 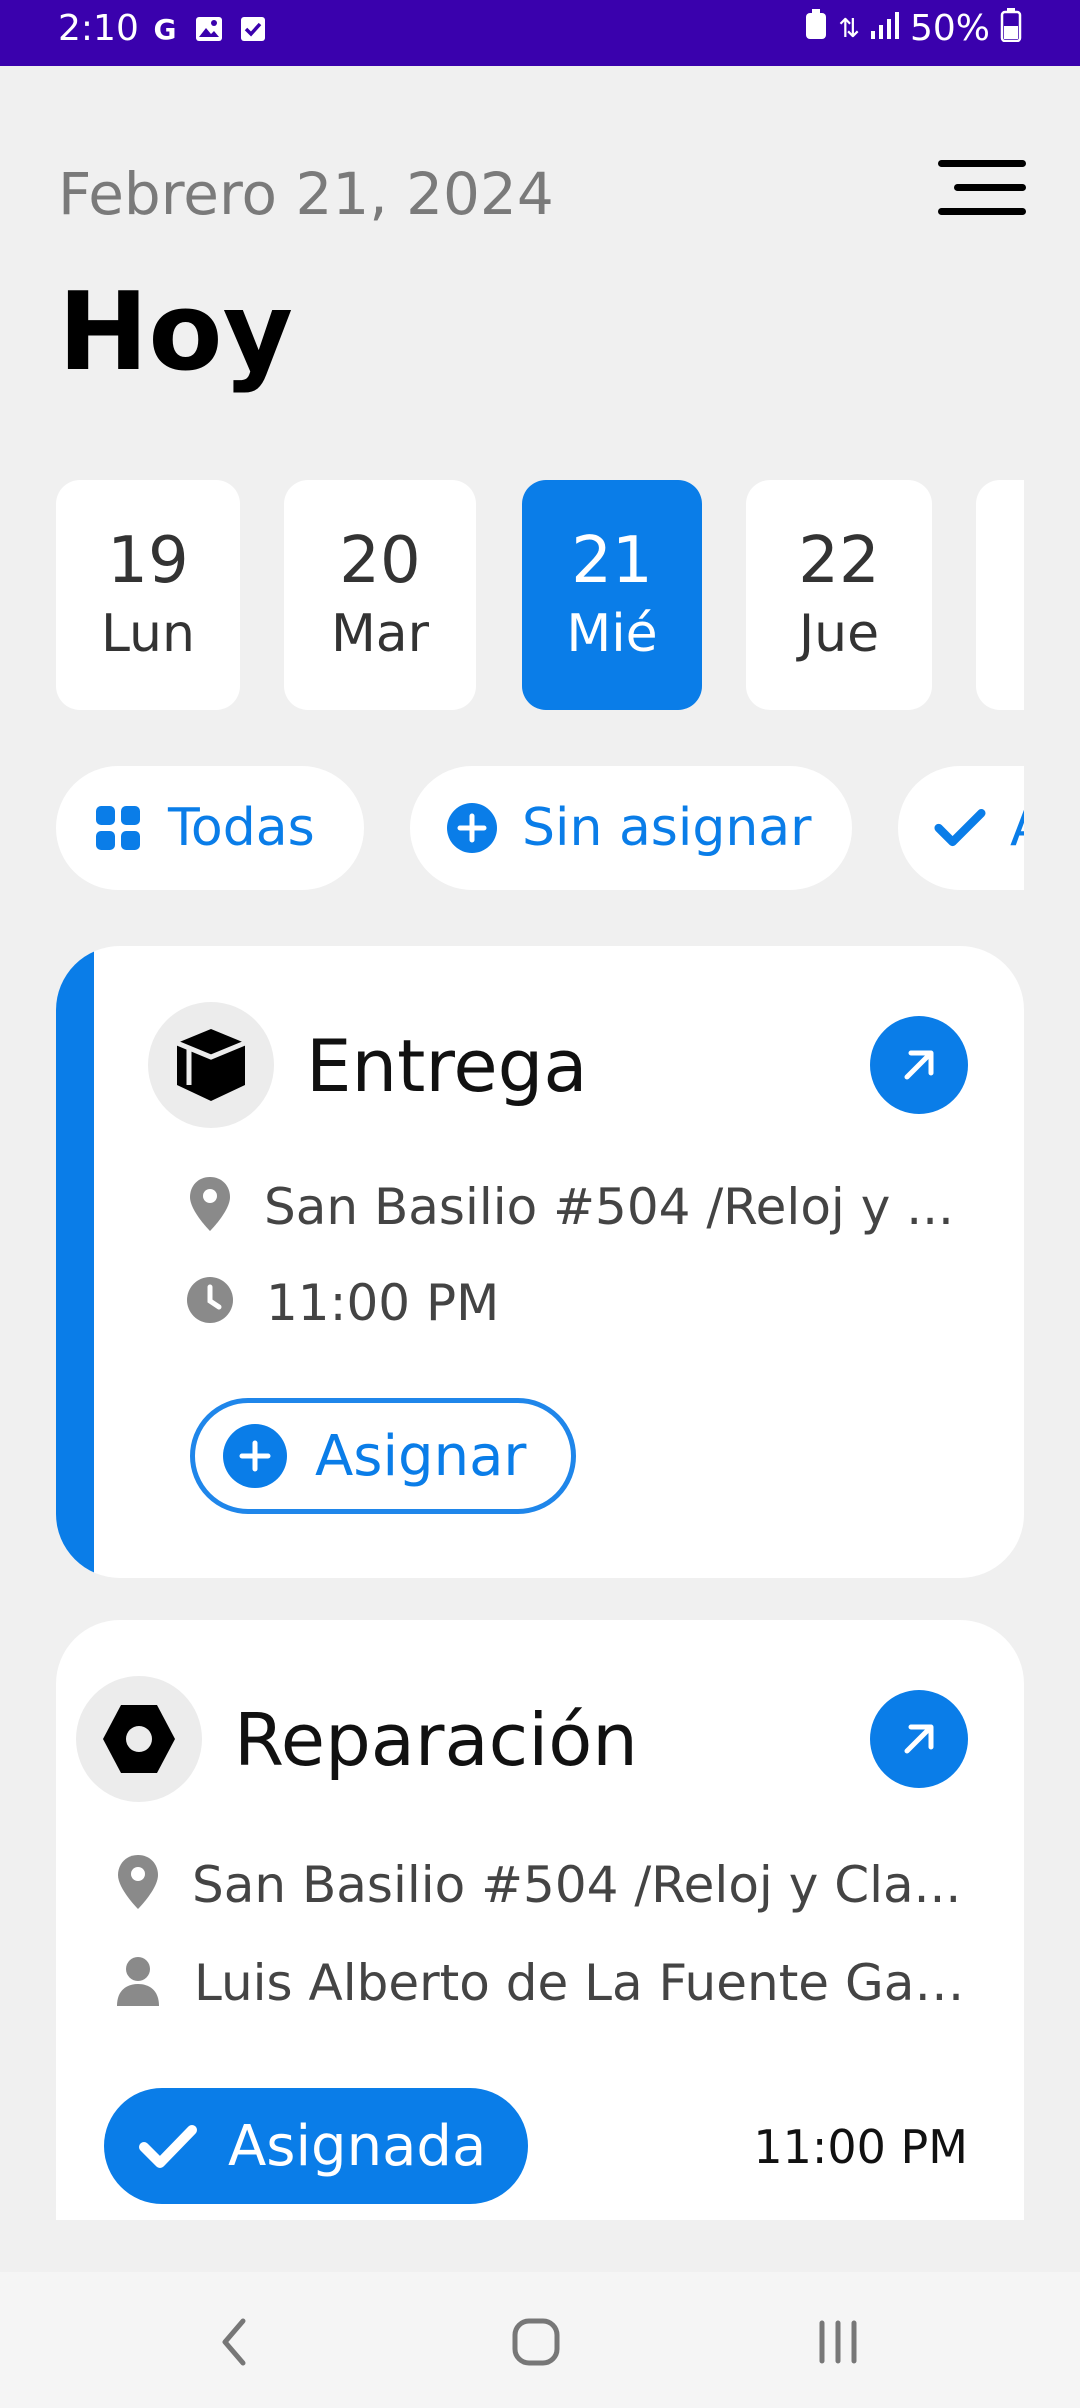 What do you see at coordinates (436, 1740) in the screenshot?
I see `task-type-title: Reparación` at bounding box center [436, 1740].